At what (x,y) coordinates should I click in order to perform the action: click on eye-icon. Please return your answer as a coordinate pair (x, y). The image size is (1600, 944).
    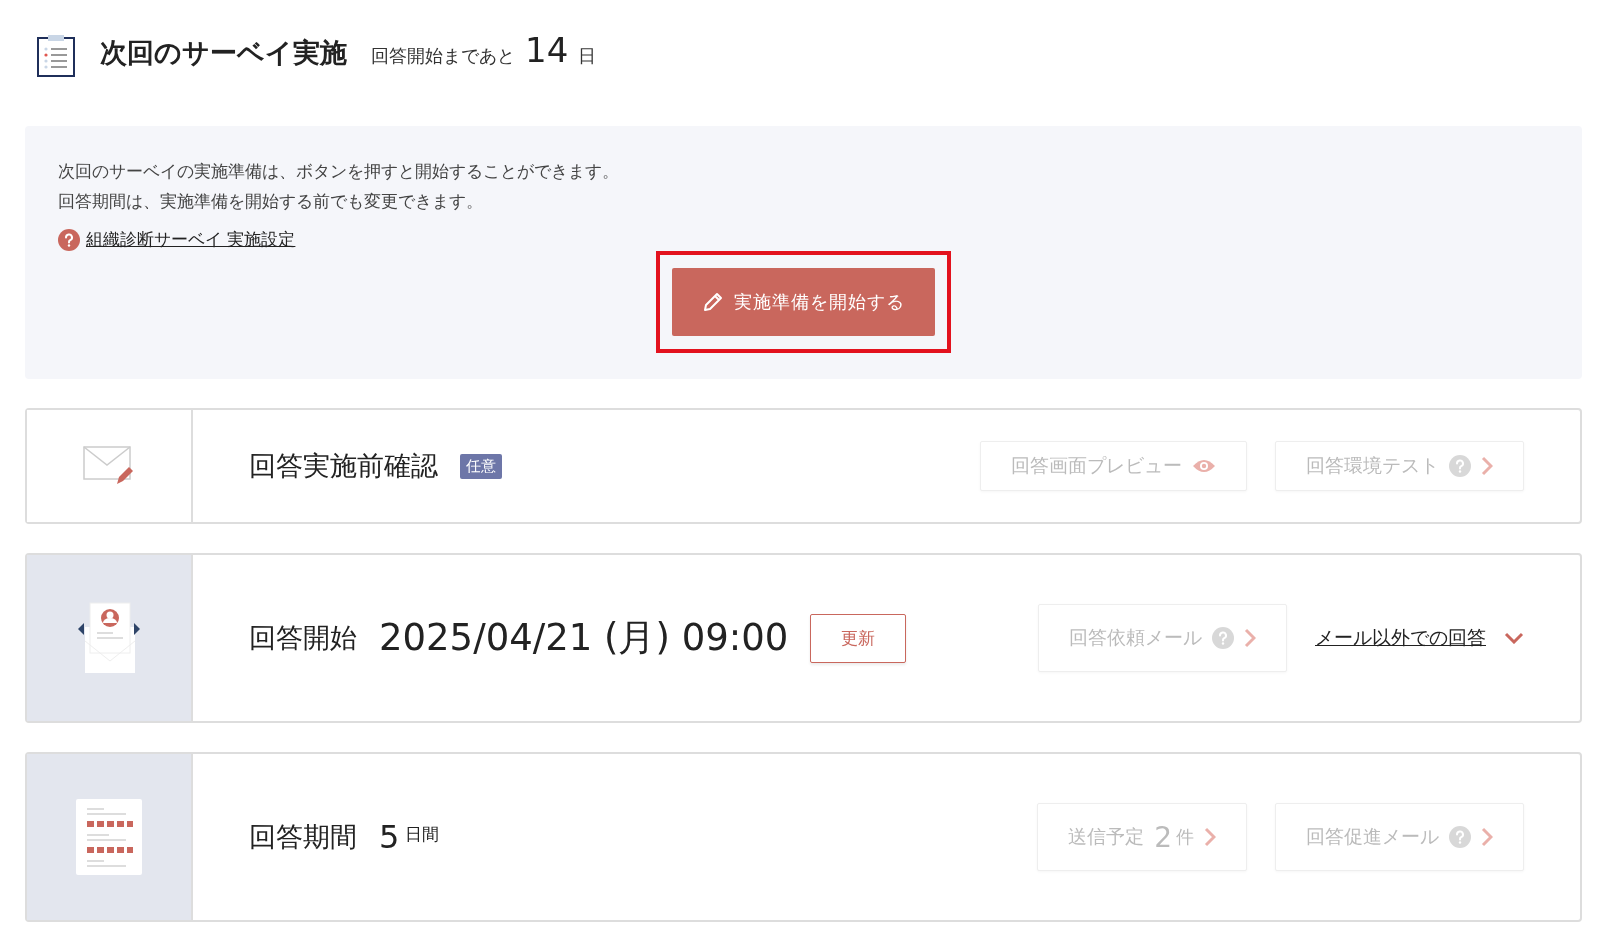
    Looking at the image, I should click on (1204, 466).